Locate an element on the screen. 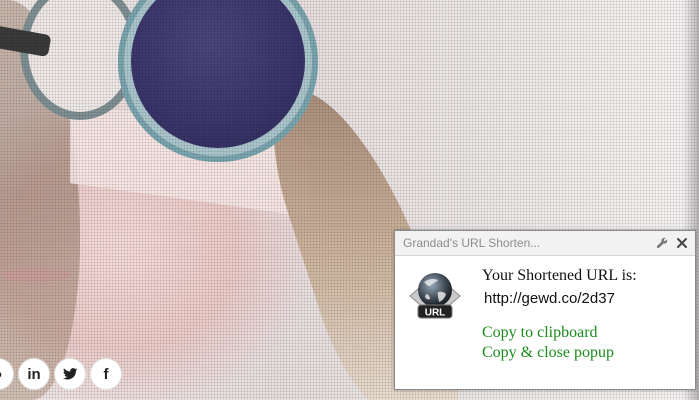 This screenshot has height=400, width=699. twitter-button is located at coordinates (70, 374).